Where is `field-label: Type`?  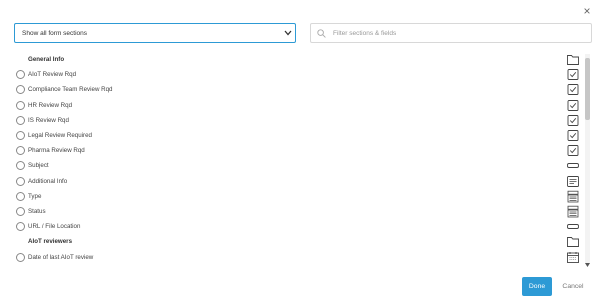 field-label: Type is located at coordinates (35, 196).